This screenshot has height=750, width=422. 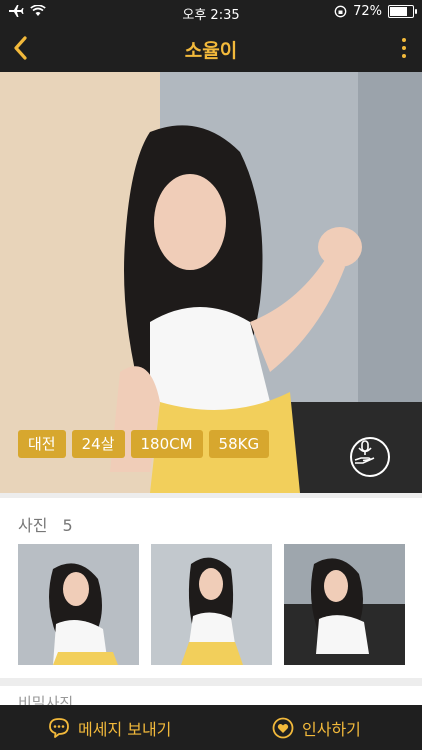 What do you see at coordinates (364, 452) in the screenshot?
I see `microphone-hand-icon` at bounding box center [364, 452].